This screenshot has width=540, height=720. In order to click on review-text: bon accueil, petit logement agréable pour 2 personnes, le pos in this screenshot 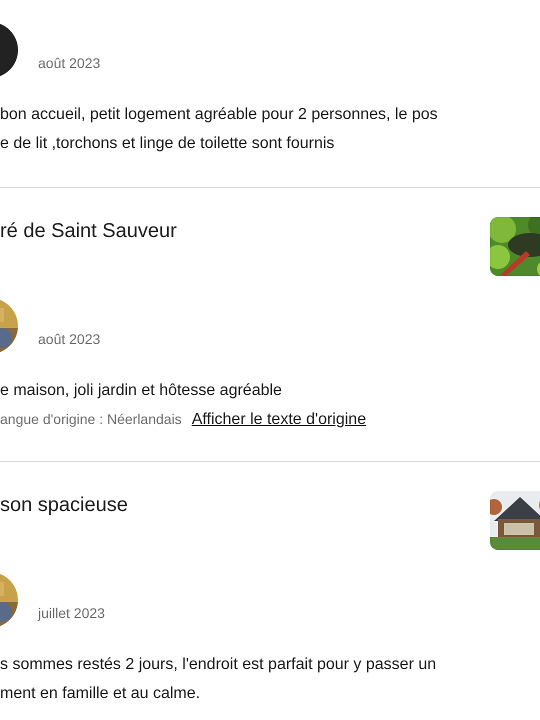, I will do `click(219, 115)`.